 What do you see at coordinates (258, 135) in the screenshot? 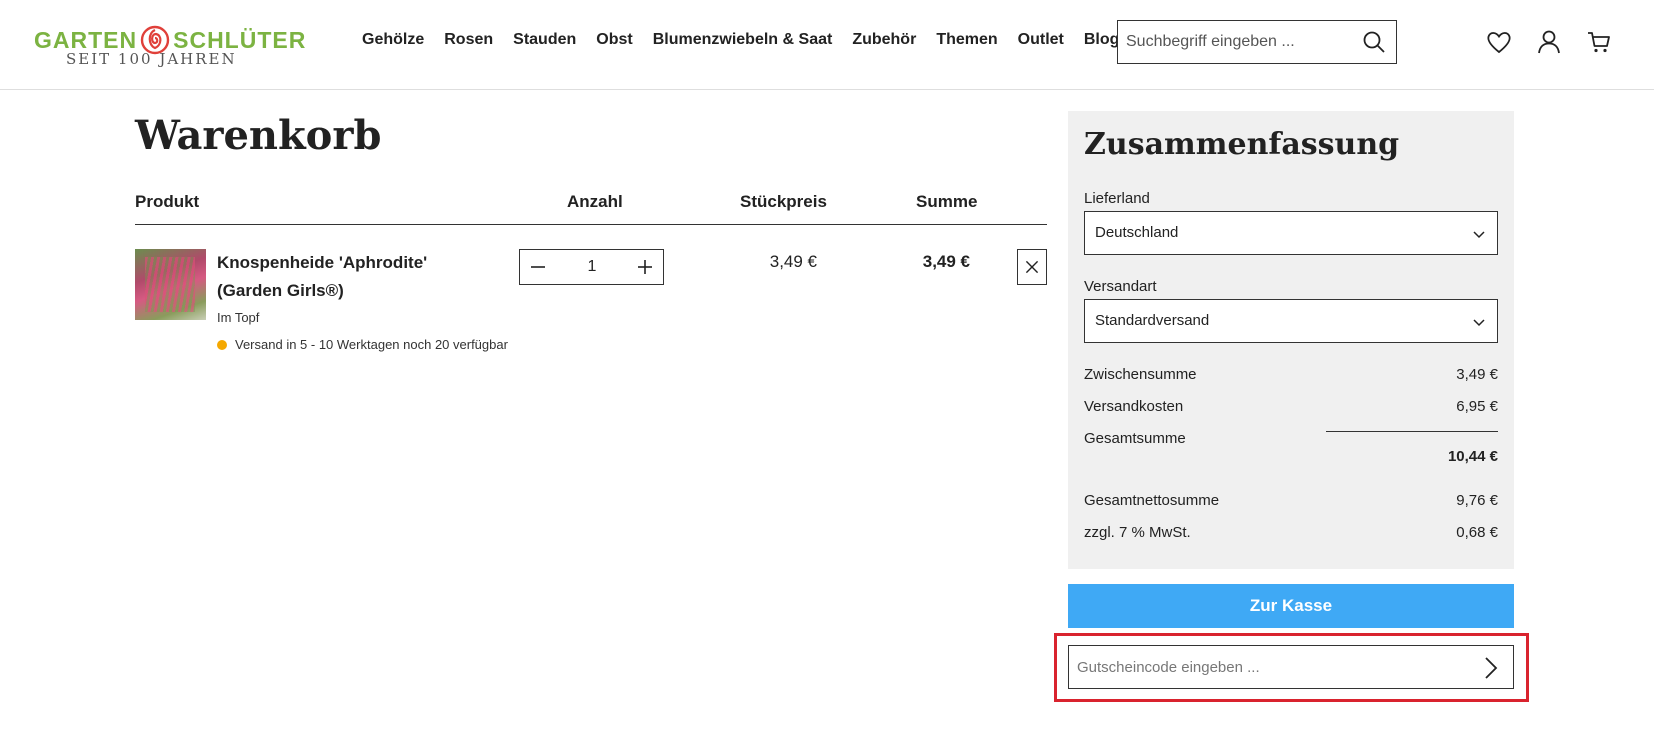
I see `page-title: Warenkorb` at bounding box center [258, 135].